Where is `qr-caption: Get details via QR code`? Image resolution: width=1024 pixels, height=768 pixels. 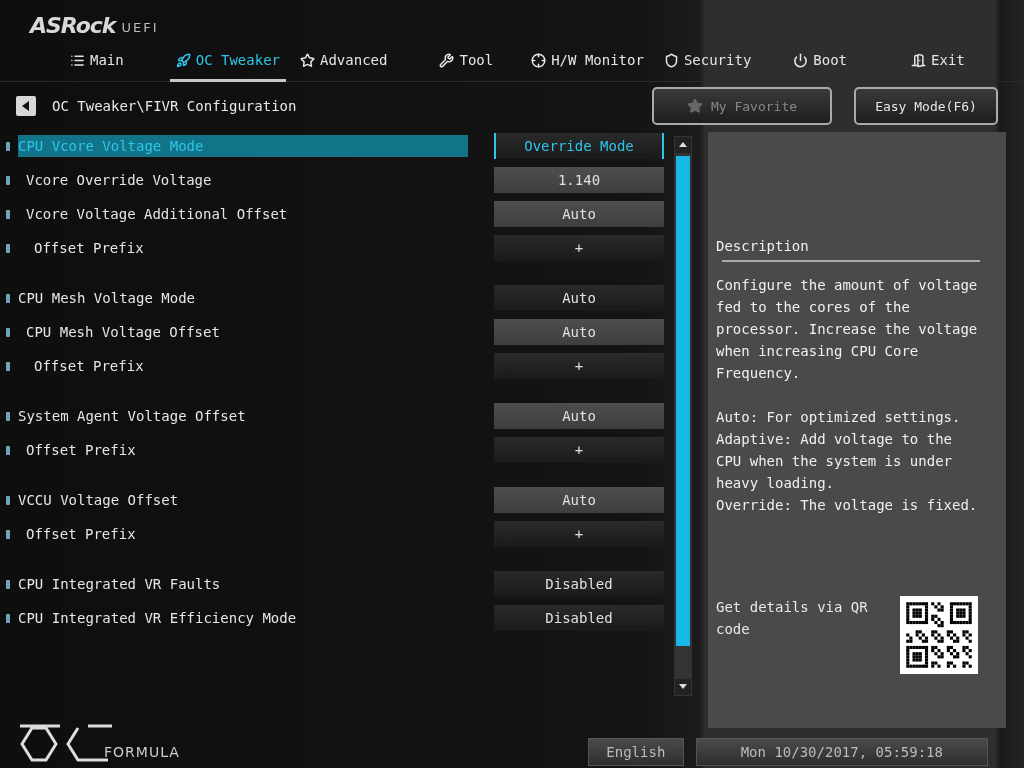 qr-caption: Get details via QR code is located at coordinates (792, 618).